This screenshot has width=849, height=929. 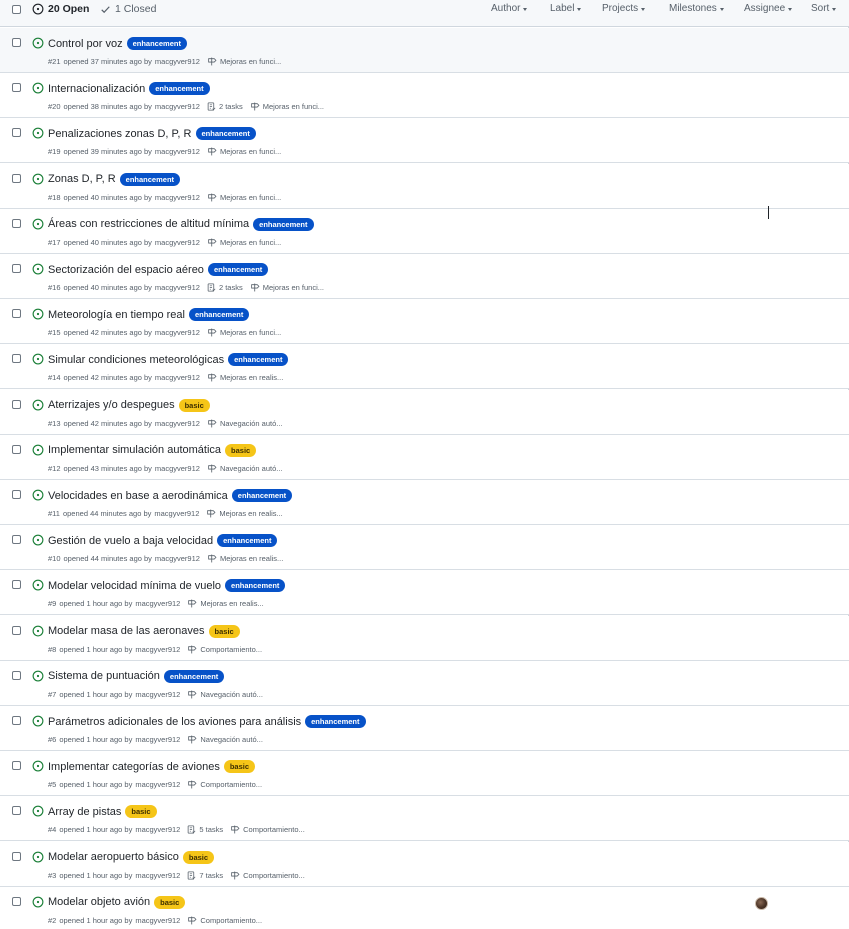 What do you see at coordinates (126, 270) in the screenshot?
I see `issue-title-link: Sectorización del espacio aéreo` at bounding box center [126, 270].